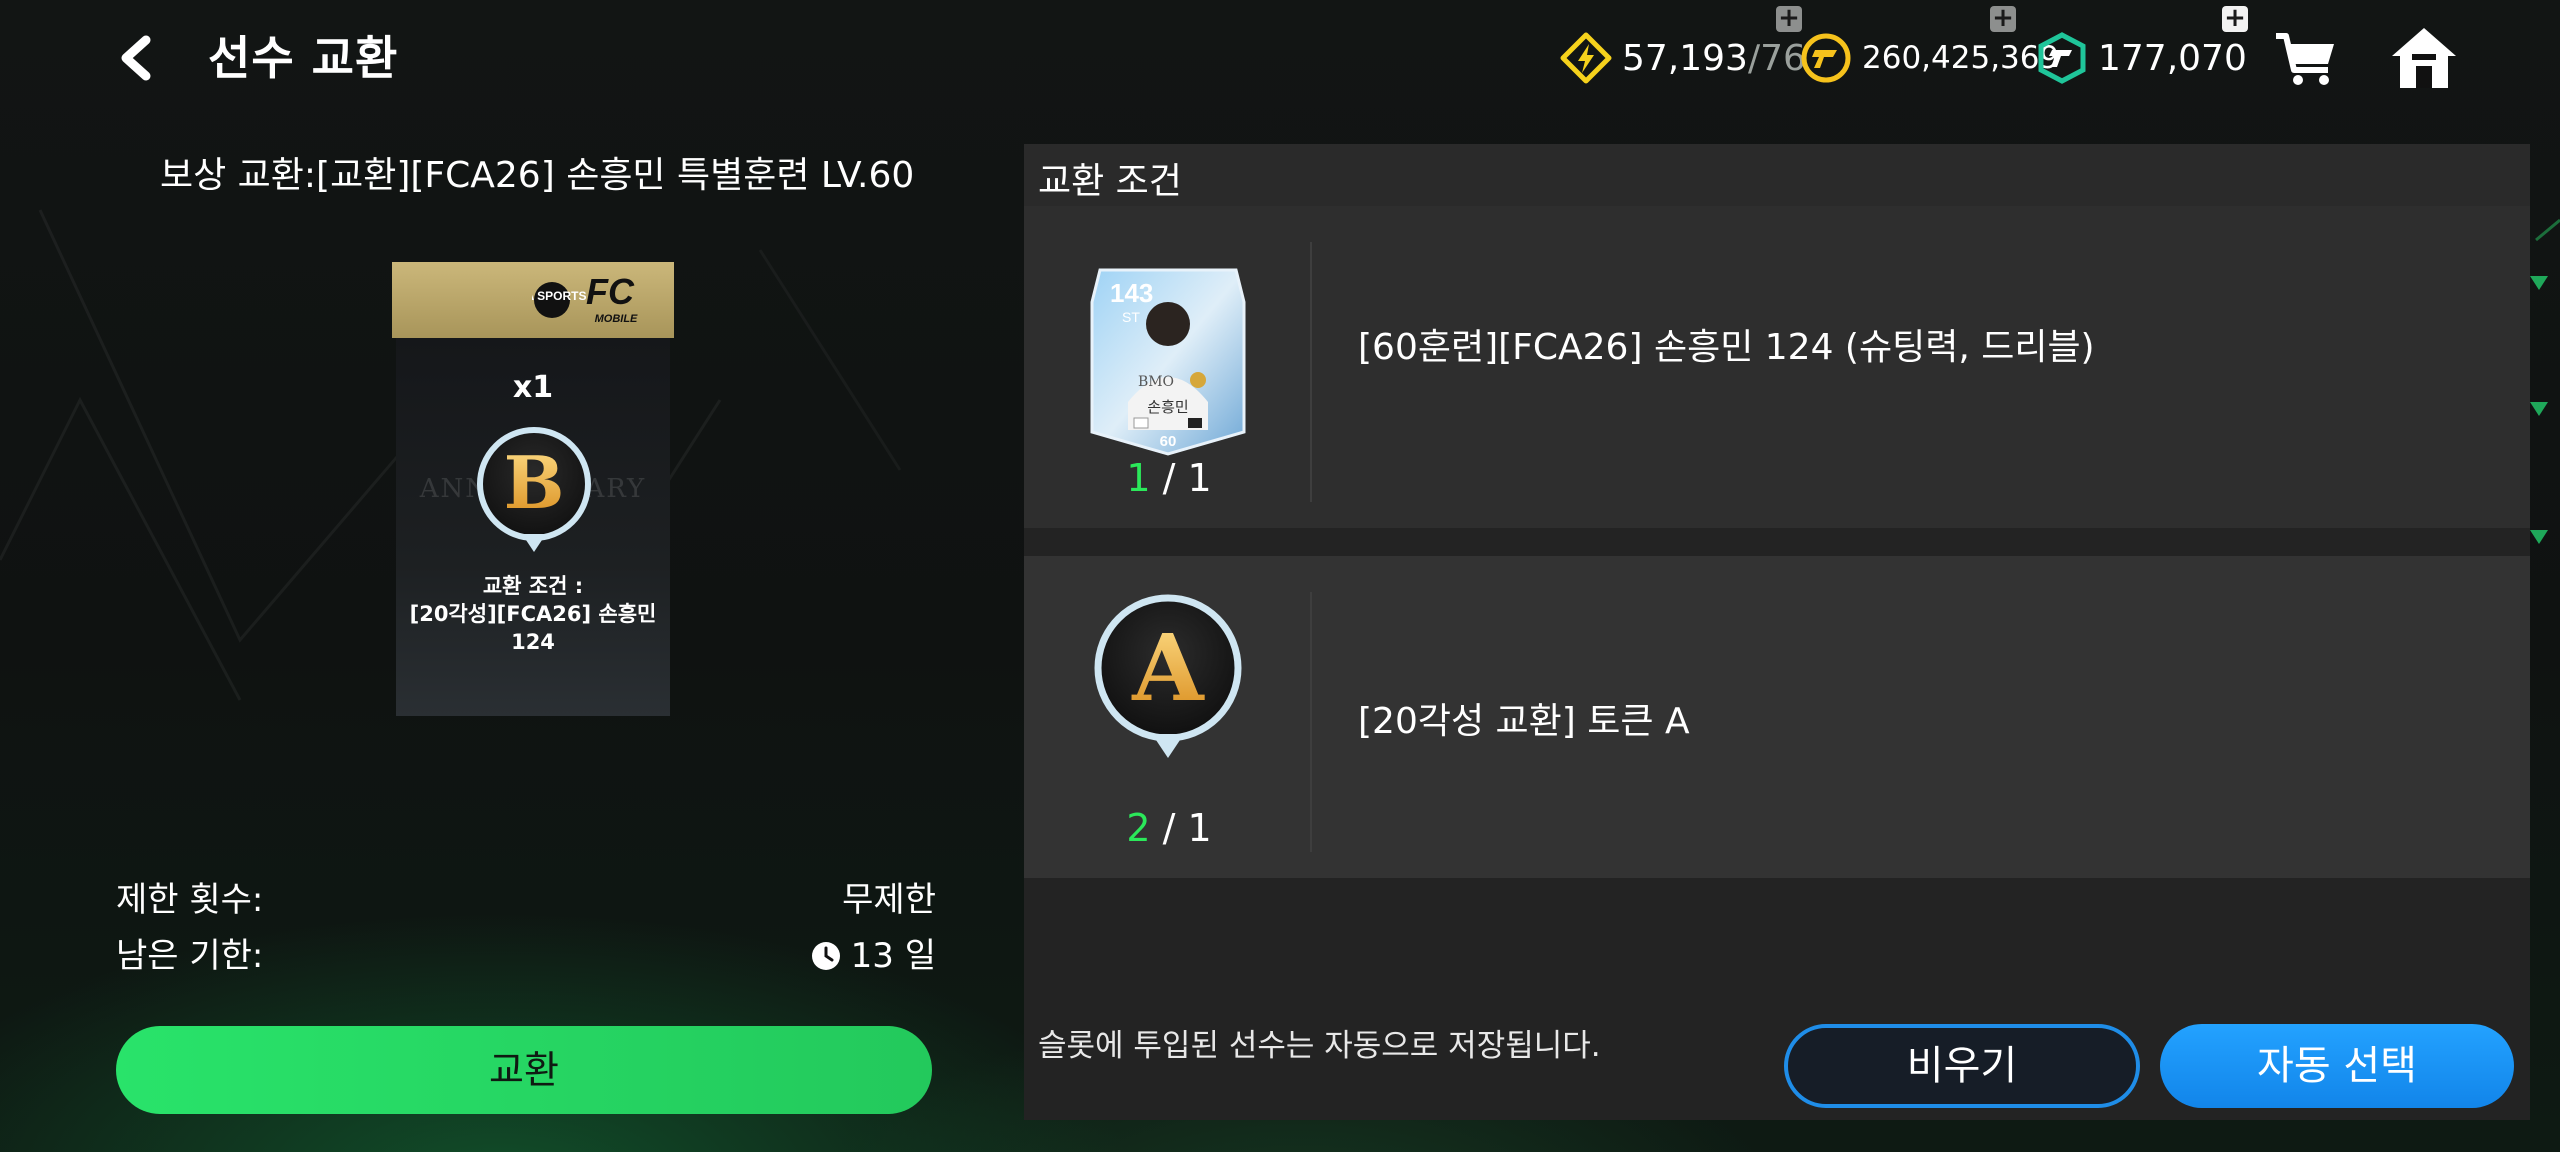 The image size is (2560, 1152). I want to click on remaining-value-wrap: 13 일, so click(873, 952).